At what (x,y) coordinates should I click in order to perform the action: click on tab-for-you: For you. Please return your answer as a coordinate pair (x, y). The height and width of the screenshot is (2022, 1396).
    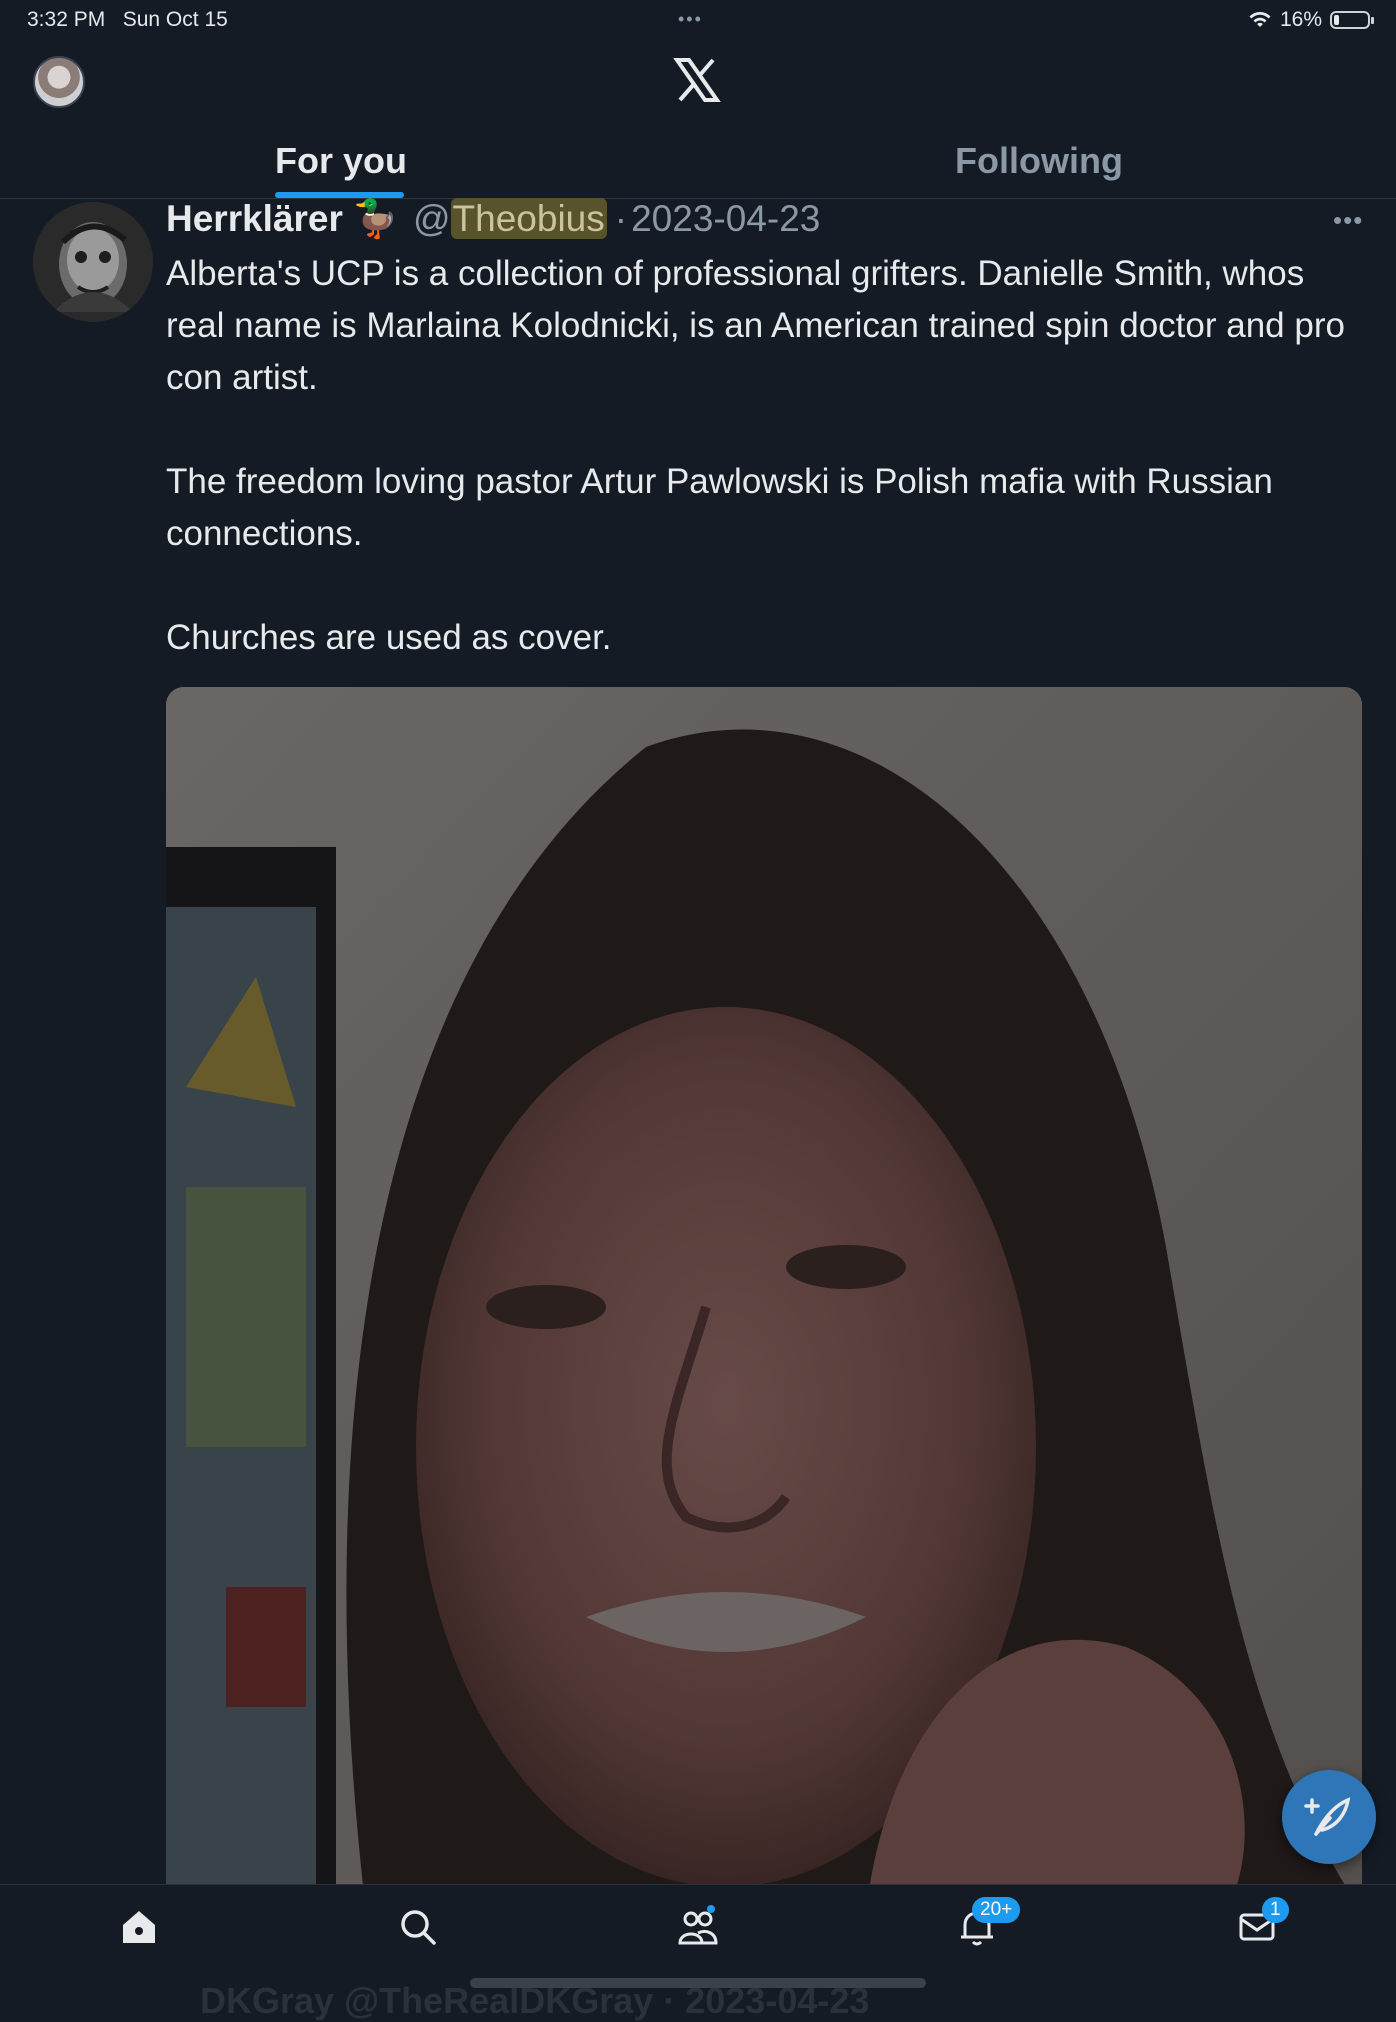
    Looking at the image, I should click on (341, 161).